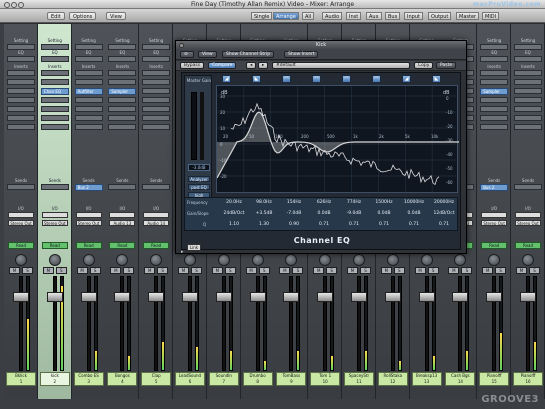 The width and height of the screenshot is (545, 409). Describe the element at coordinates (324, 225) in the screenshot. I see `band-4-q-value: 0.71` at that location.